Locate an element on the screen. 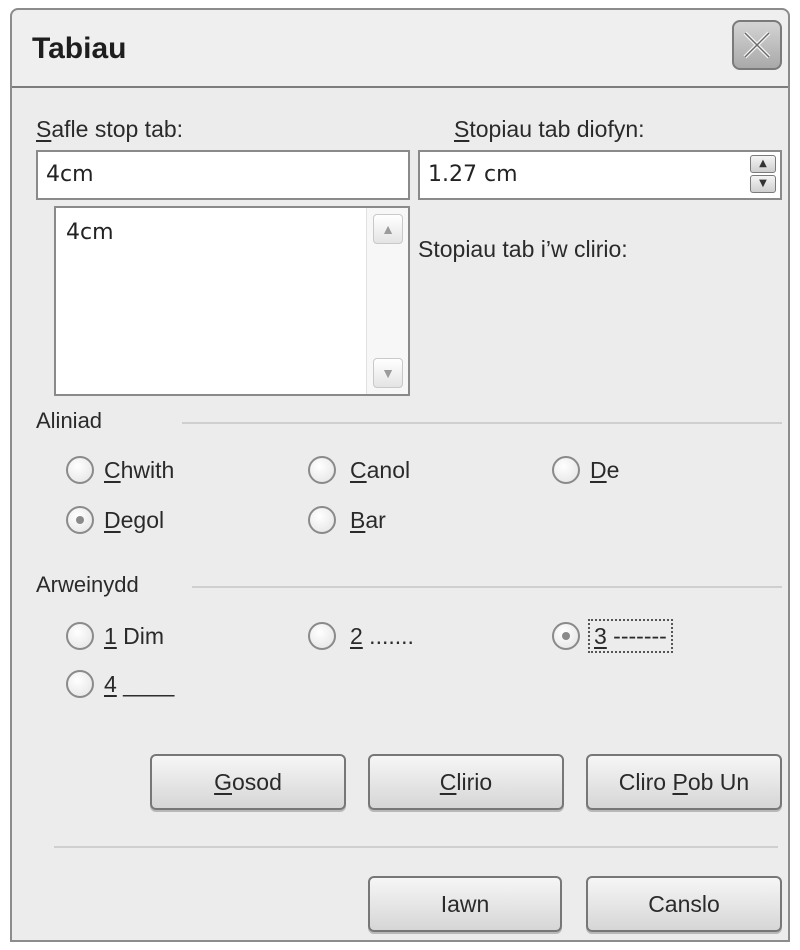 Image resolution: width=800 pixels, height=950 pixels. default-tabs-value: 1.27 cm is located at coordinates (473, 174).